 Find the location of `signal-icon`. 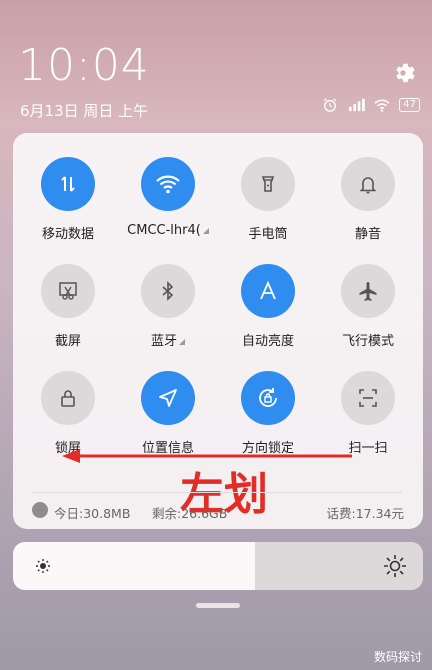

signal-icon is located at coordinates (357, 105).